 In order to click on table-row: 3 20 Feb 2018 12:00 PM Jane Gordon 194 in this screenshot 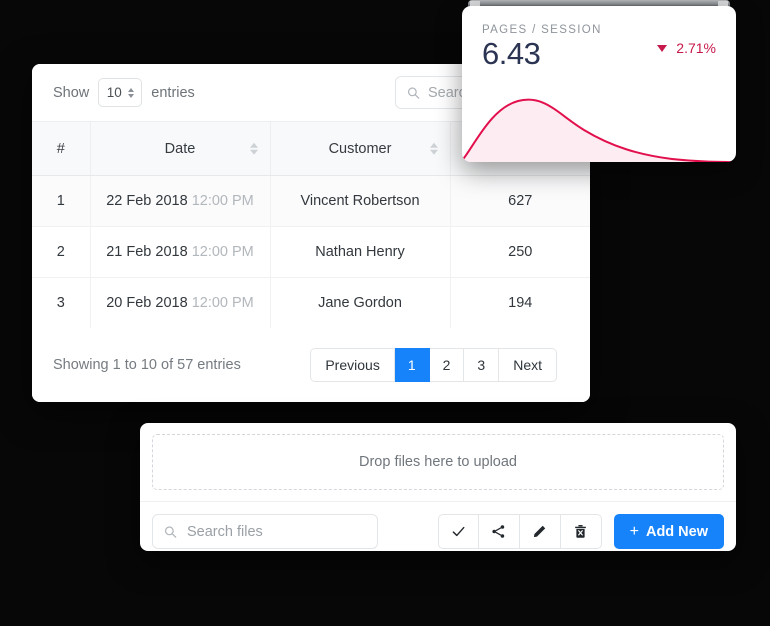, I will do `click(311, 303)`.